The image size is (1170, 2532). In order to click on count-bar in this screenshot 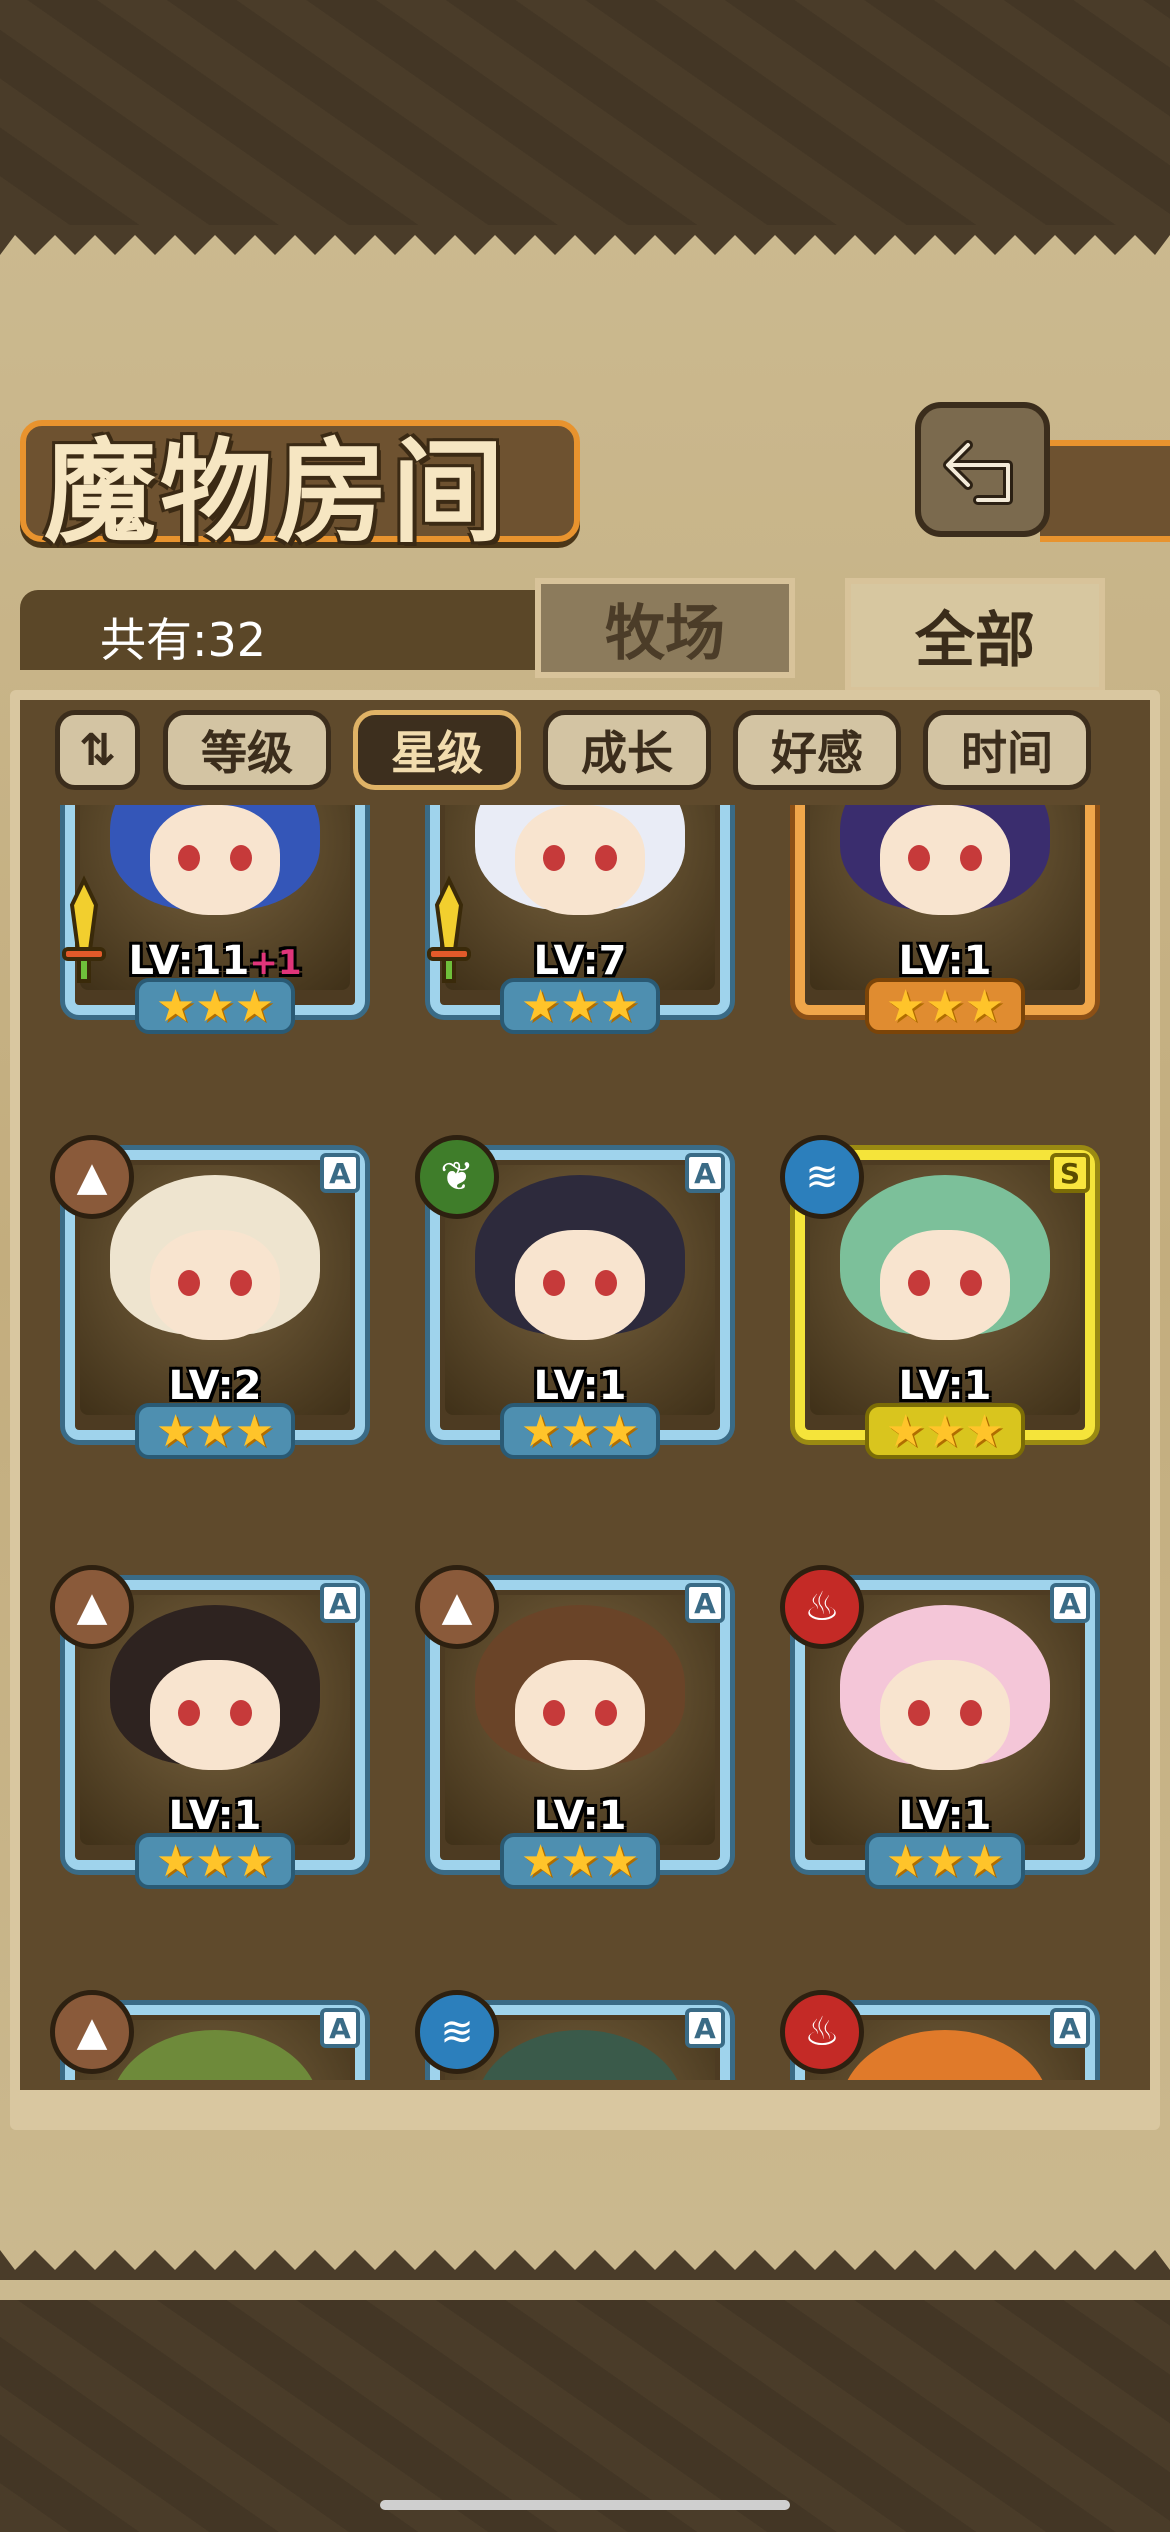, I will do `click(280, 630)`.